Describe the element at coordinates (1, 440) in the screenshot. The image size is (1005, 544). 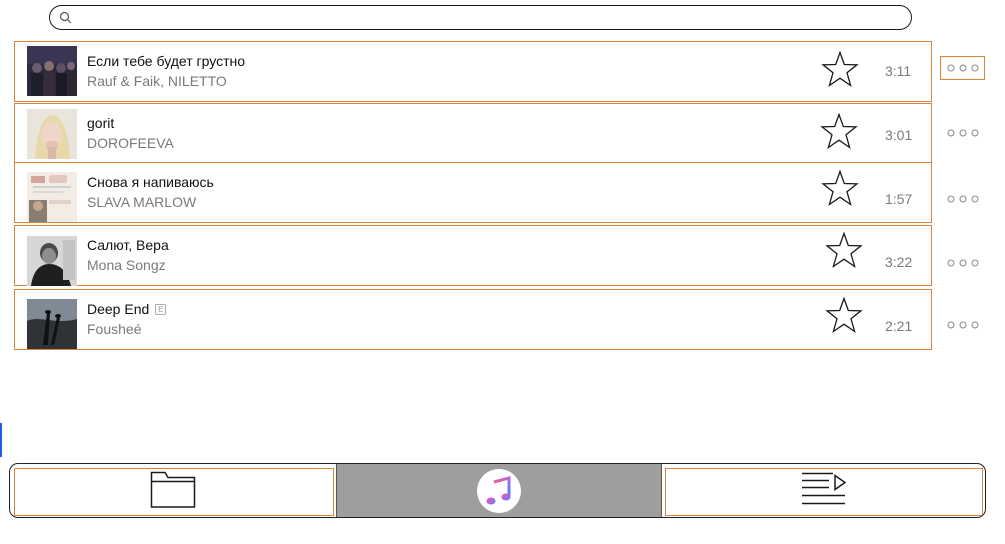
I see `window-edge-accent` at that location.